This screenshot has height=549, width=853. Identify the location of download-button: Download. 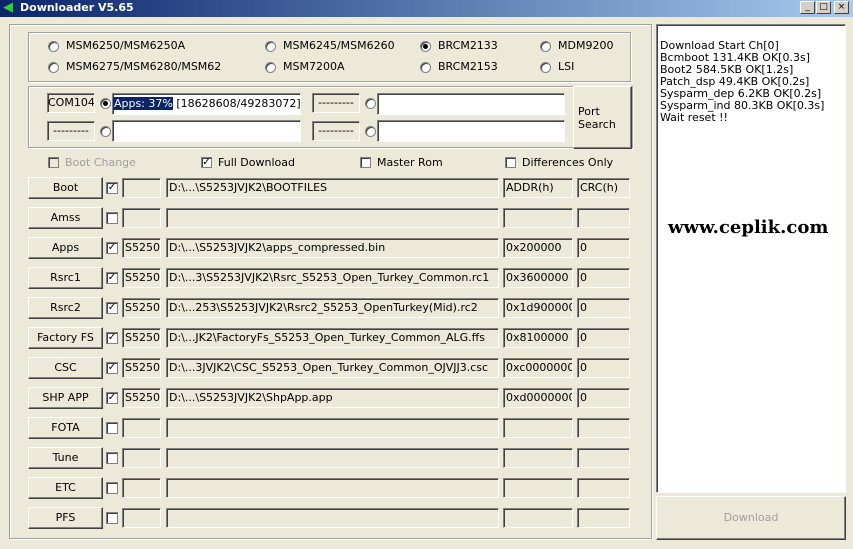
(751, 518).